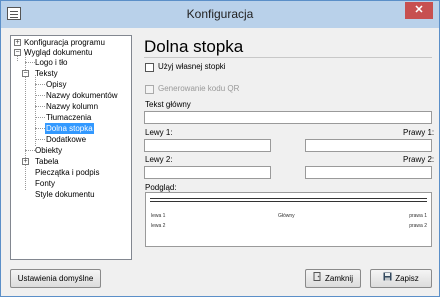 The height and width of the screenshot is (297, 440). What do you see at coordinates (288, 219) in the screenshot?
I see `footer-preview: lewa 1 Główny prawa 1 lewa 2 prawa 2` at bounding box center [288, 219].